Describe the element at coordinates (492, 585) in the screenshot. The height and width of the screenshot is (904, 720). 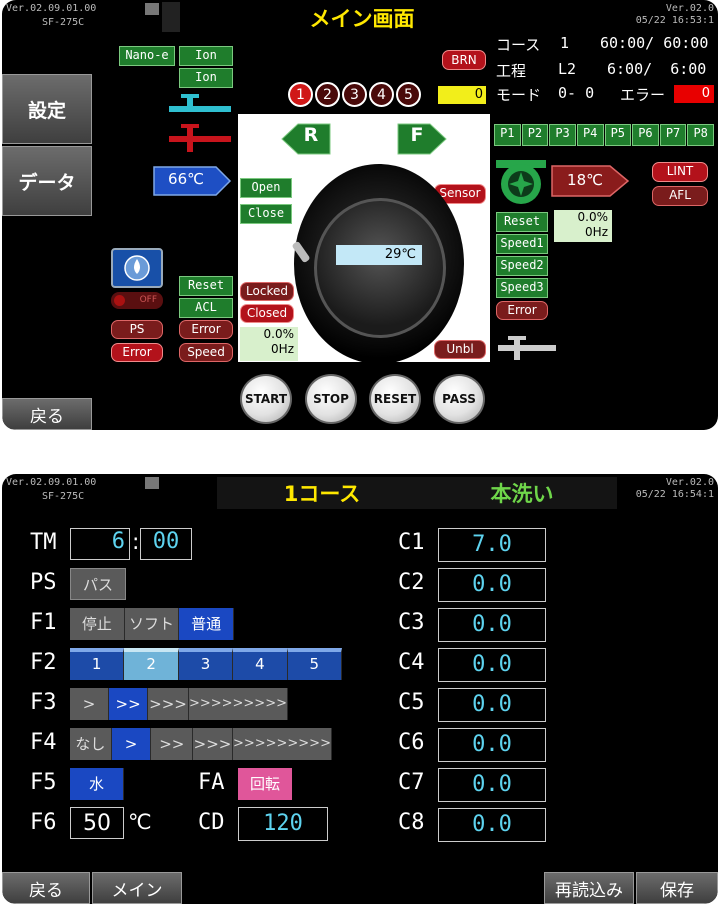
I see `c2-input: 0.0` at that location.